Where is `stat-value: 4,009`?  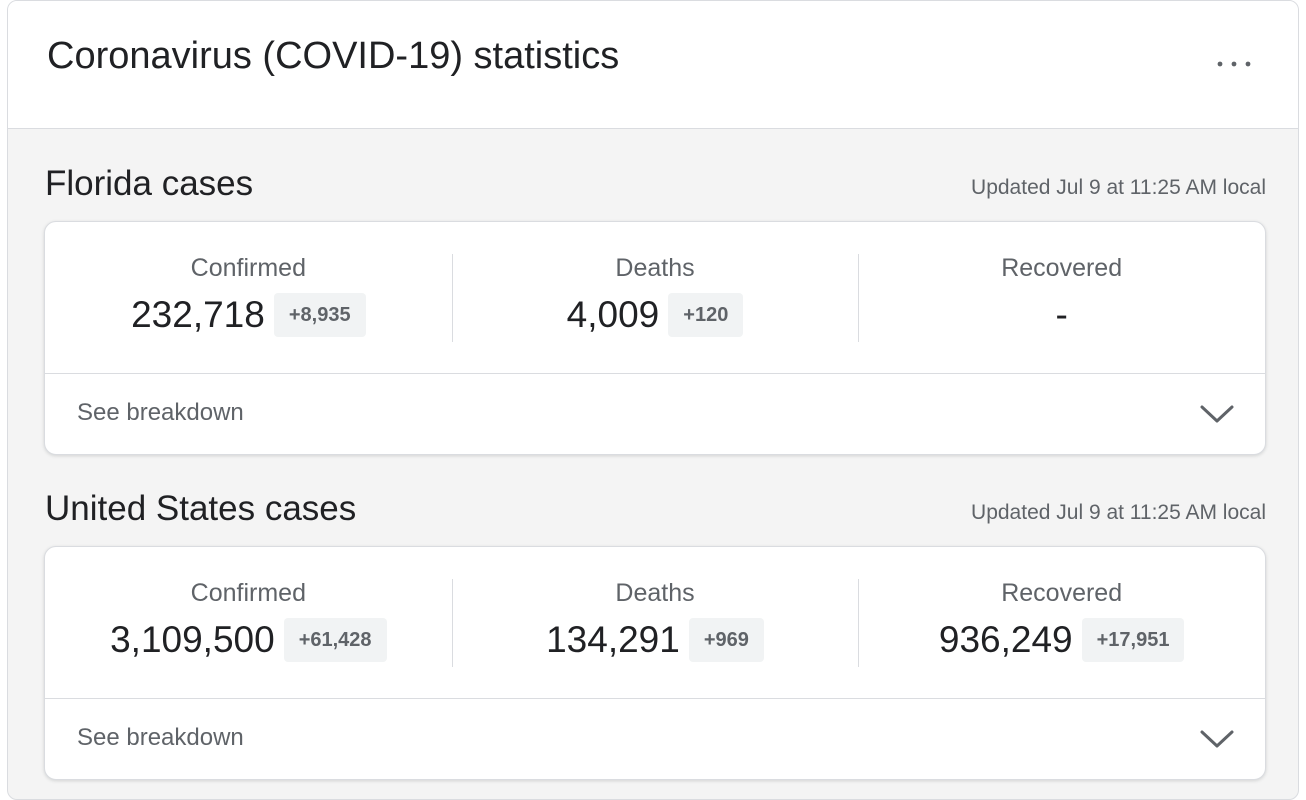 stat-value: 4,009 is located at coordinates (613, 314).